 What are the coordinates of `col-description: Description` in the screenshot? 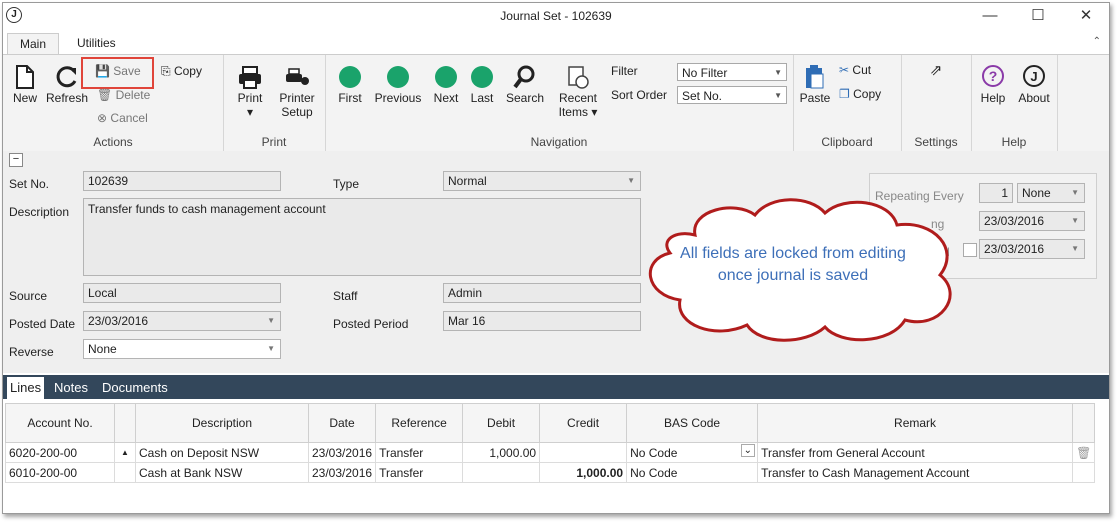 It's located at (222, 423).